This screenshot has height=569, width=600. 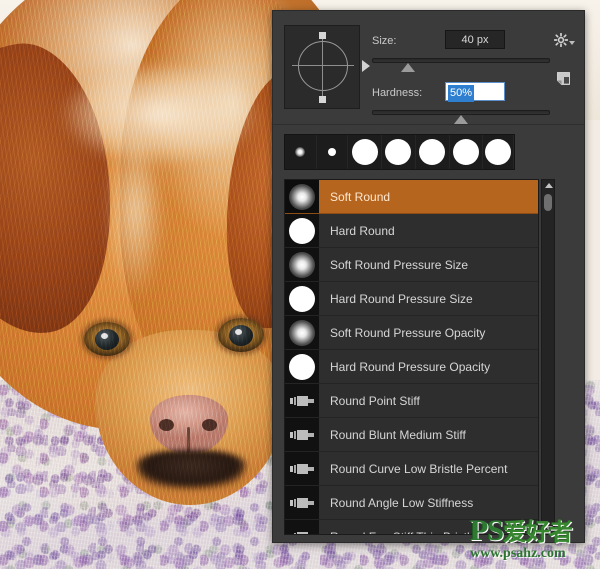 I want to click on brush-list-item: Round Angle Low Stiffness, so click(x=411, y=503).